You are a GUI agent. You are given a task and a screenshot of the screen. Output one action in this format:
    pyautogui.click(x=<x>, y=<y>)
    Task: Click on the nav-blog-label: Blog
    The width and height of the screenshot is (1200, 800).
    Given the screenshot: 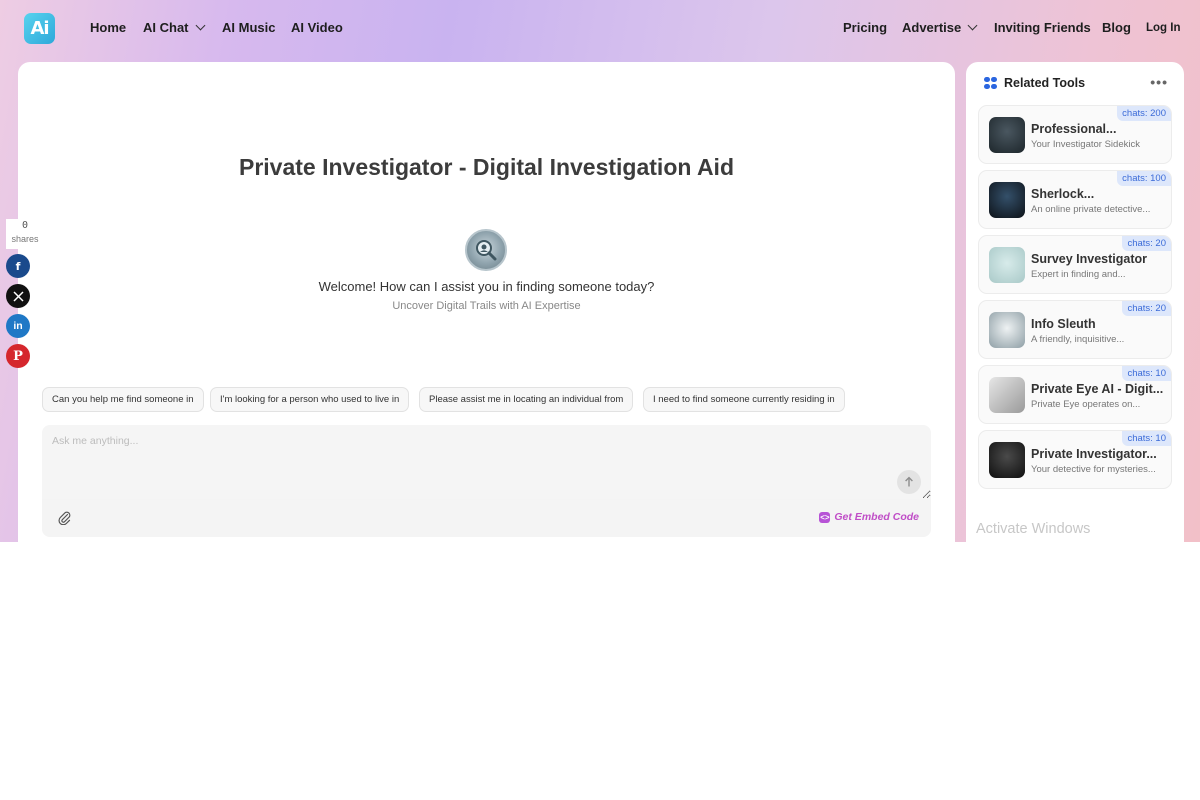 What is the action you would take?
    pyautogui.click(x=1116, y=27)
    